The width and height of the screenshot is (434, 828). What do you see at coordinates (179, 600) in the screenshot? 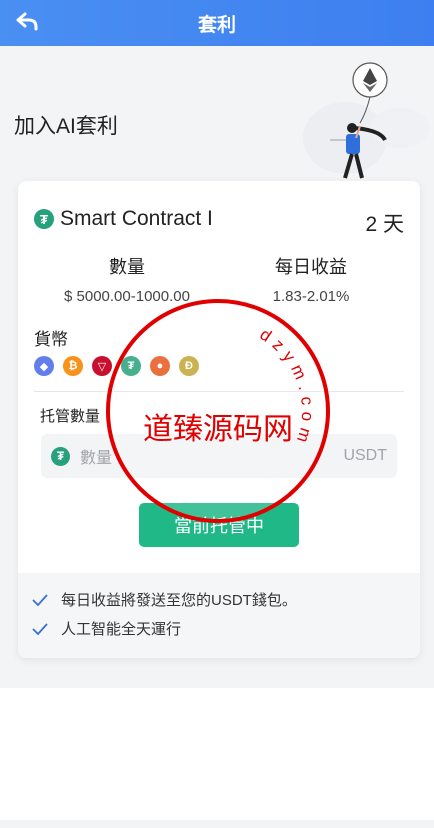
I see `feature-text: 每日收益將發送至您的USDT錢包。` at bounding box center [179, 600].